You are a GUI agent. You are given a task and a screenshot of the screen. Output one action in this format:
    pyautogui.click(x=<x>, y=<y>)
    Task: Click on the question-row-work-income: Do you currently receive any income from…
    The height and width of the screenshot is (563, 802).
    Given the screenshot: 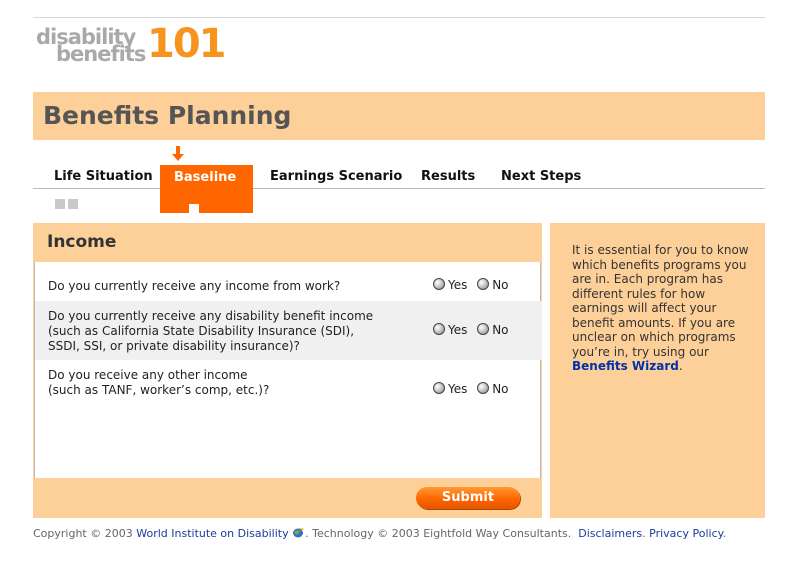 What is the action you would take?
    pyautogui.click(x=288, y=281)
    